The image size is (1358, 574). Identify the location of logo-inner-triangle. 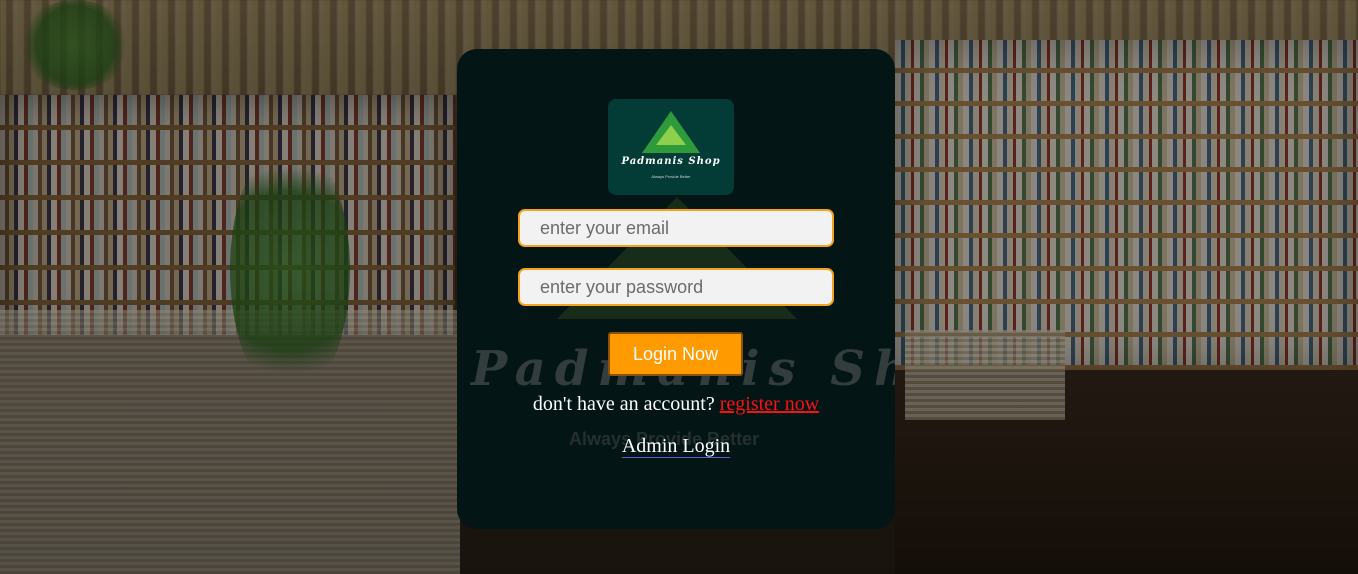
(671, 135).